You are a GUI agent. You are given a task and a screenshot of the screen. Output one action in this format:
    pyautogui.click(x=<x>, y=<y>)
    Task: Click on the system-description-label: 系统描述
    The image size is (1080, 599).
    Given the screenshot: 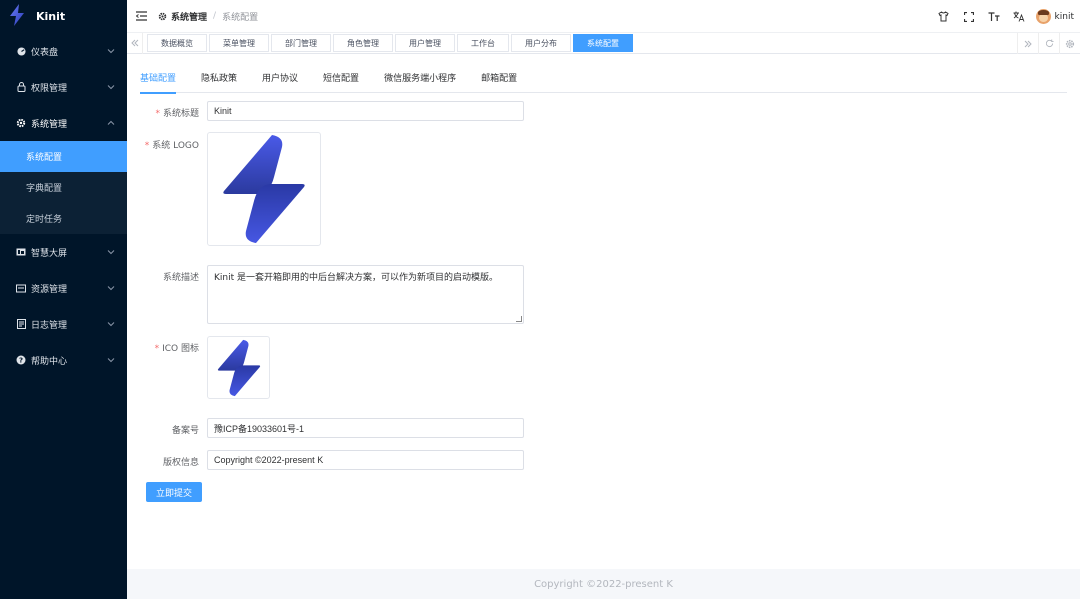 What is the action you would take?
    pyautogui.click(x=180, y=278)
    